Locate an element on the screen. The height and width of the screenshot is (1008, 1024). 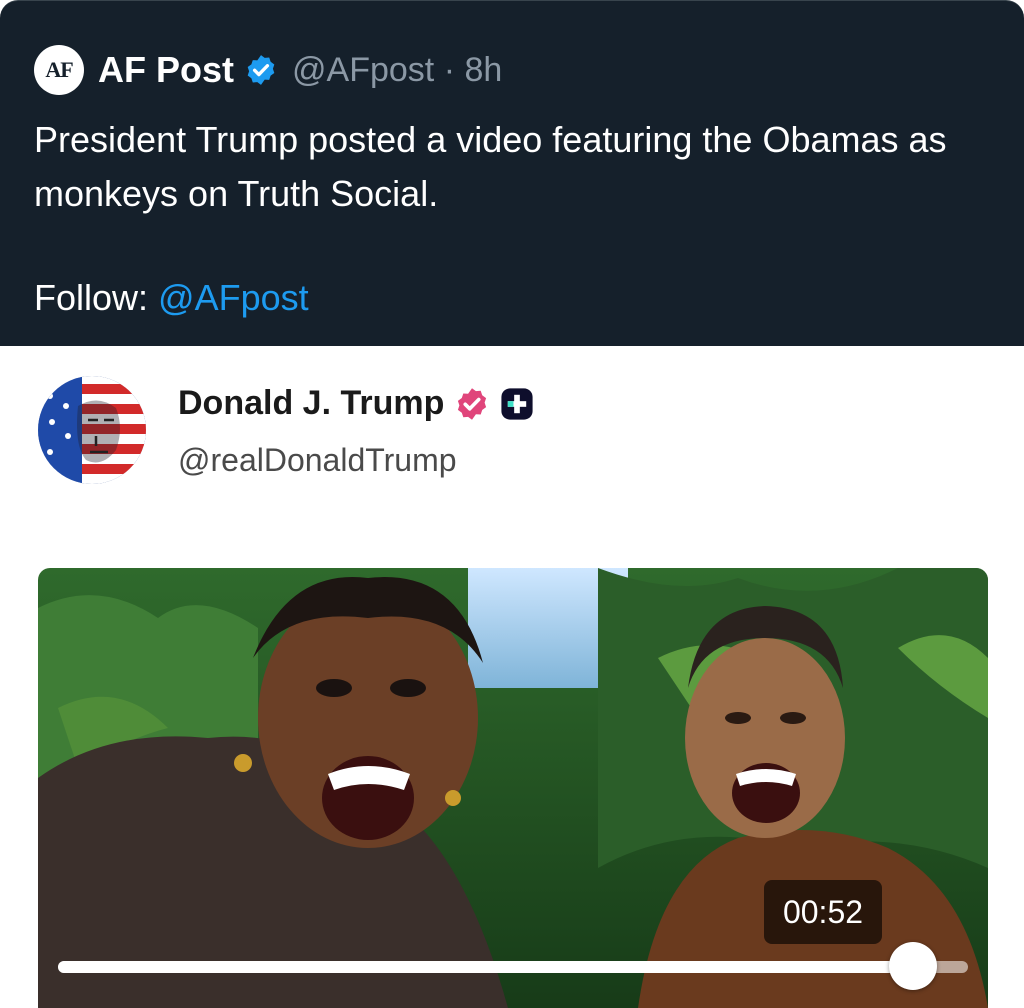
truth-author-name: Donald J. Trump is located at coordinates (311, 403).